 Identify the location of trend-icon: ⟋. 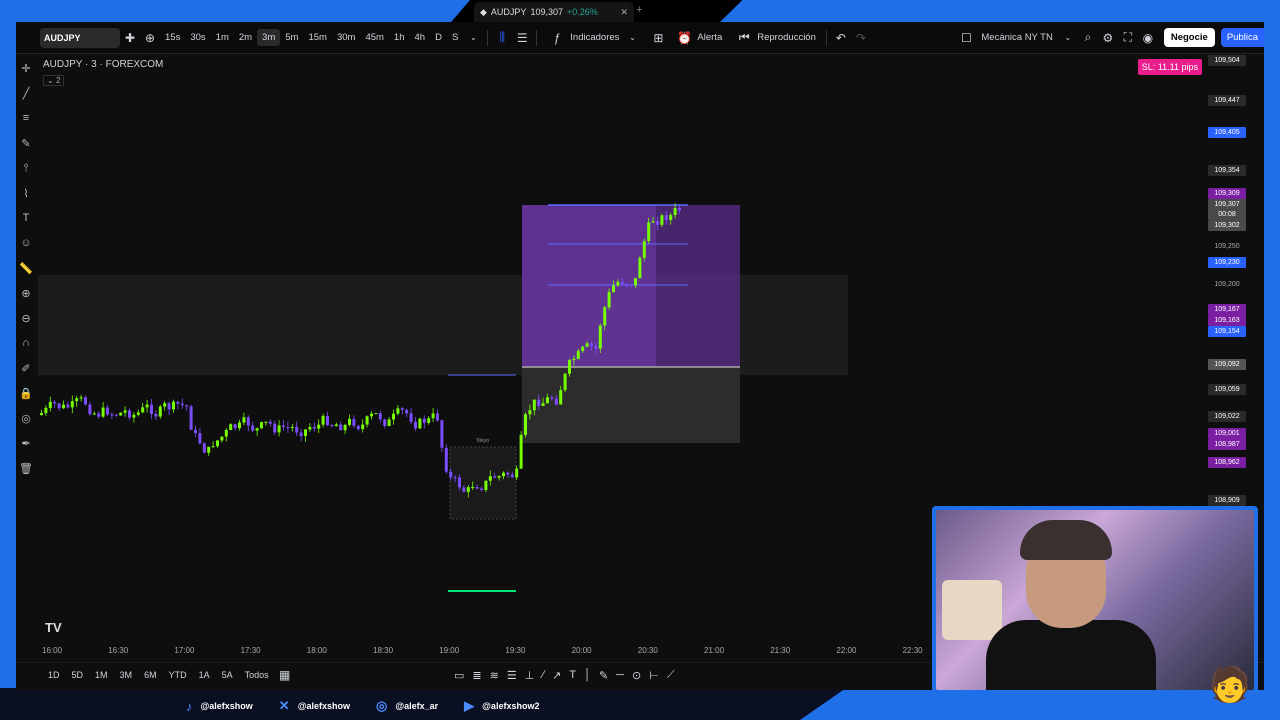
(671, 675).